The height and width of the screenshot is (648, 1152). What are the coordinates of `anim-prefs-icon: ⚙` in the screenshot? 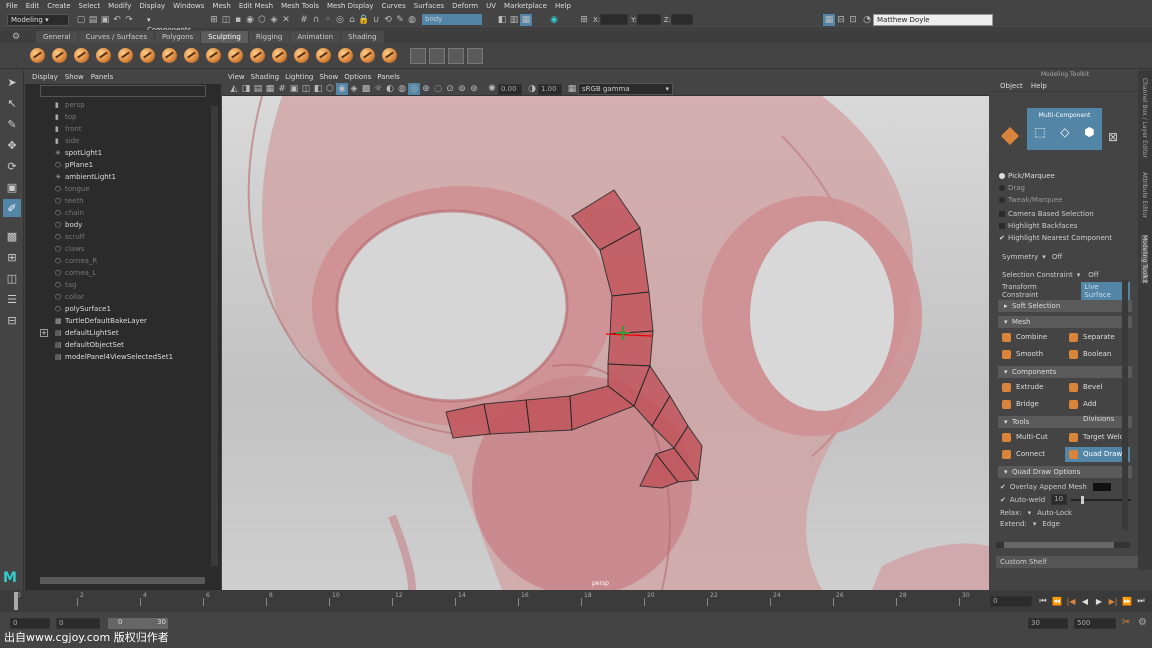 It's located at (1142, 622).